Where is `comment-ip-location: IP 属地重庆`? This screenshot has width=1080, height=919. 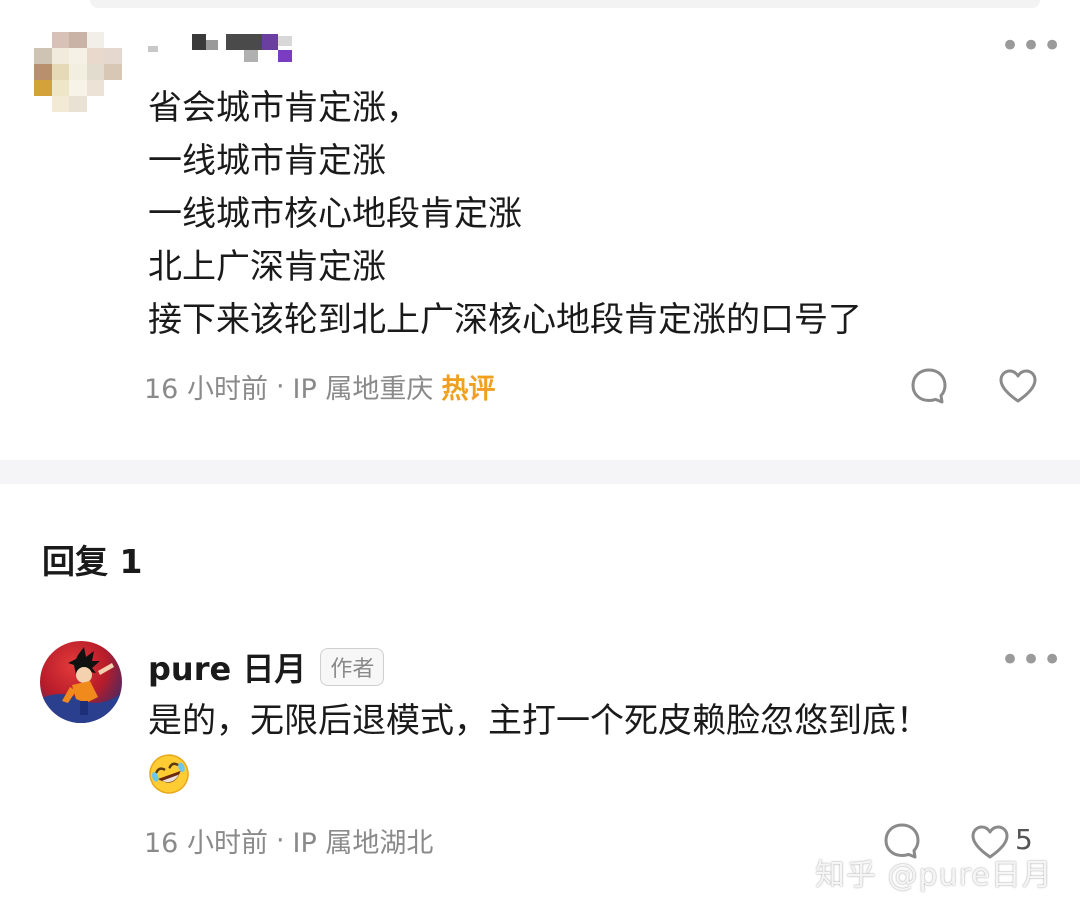 comment-ip-location: IP 属地重庆 is located at coordinates (363, 389).